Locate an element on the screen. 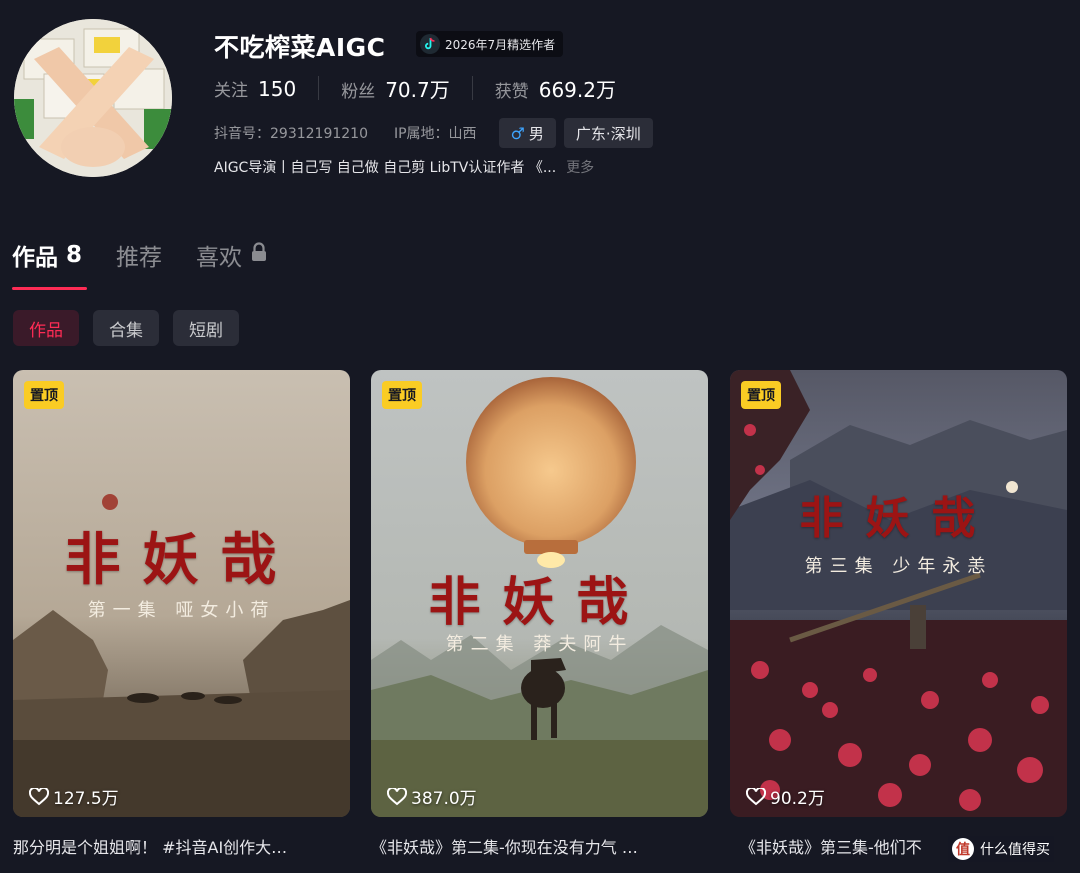 The height and width of the screenshot is (873, 1080). tab-label: 作品 is located at coordinates (35, 258).